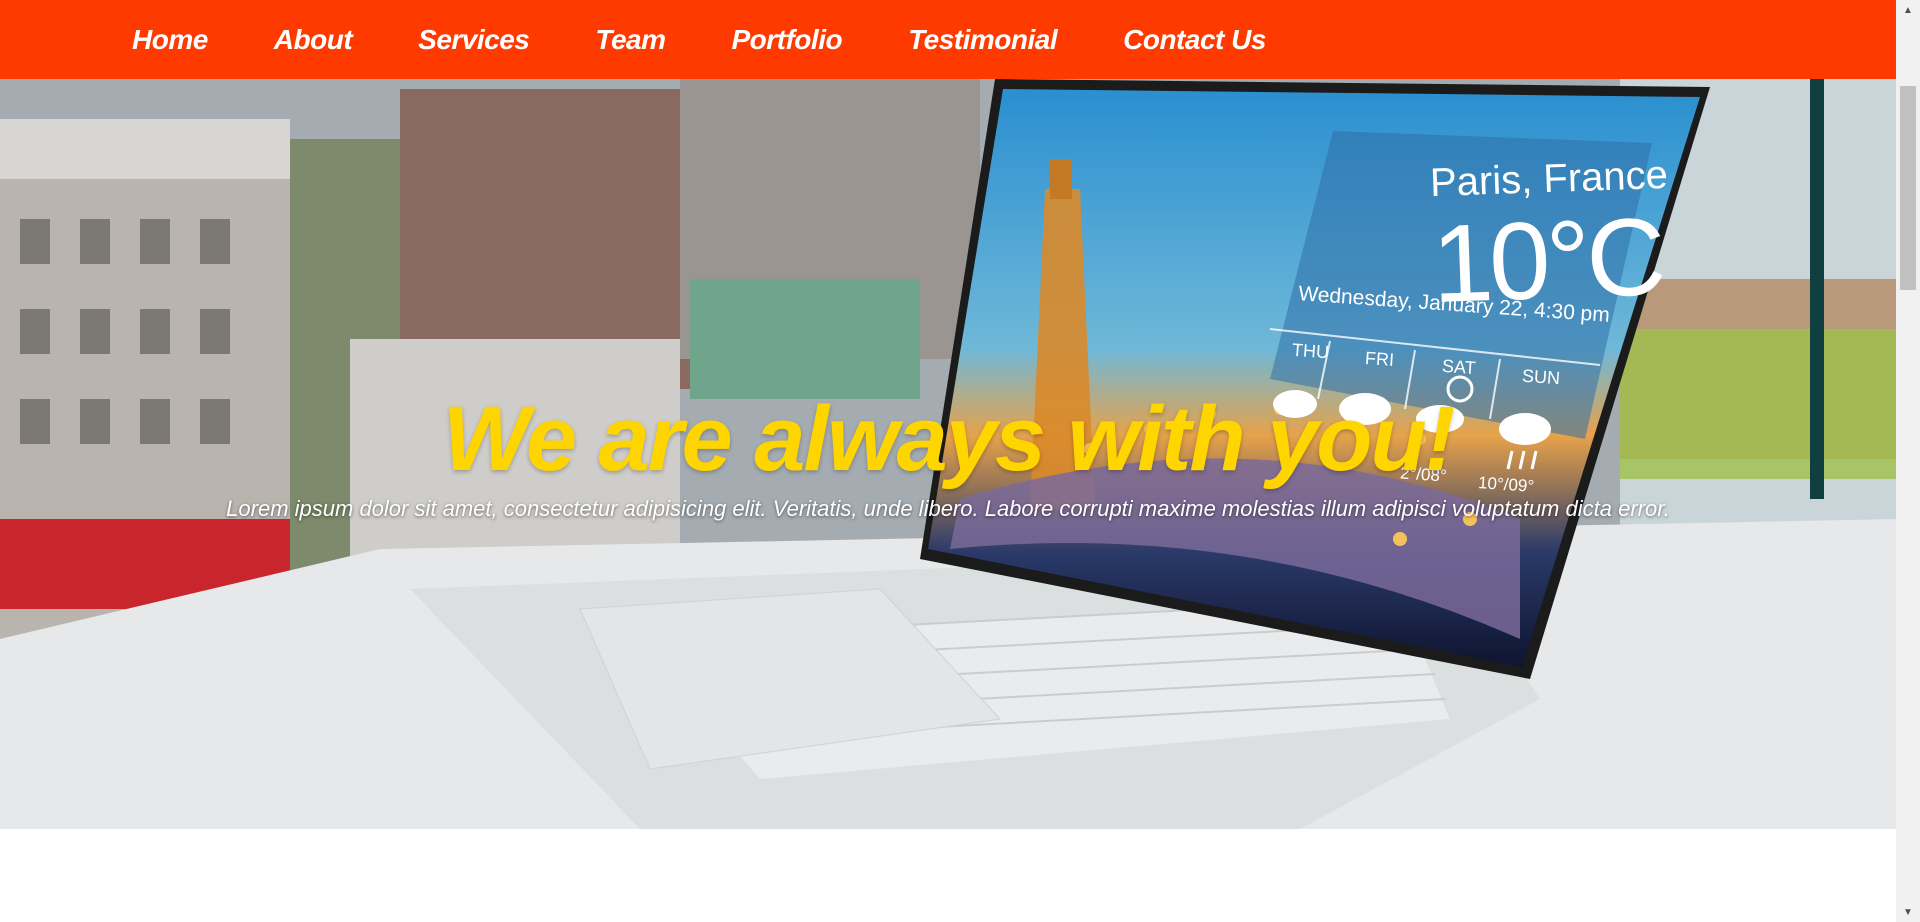 The height and width of the screenshot is (922, 1920). Describe the element at coordinates (949, 439) in the screenshot. I see `hero-title: We are always with you!` at that location.